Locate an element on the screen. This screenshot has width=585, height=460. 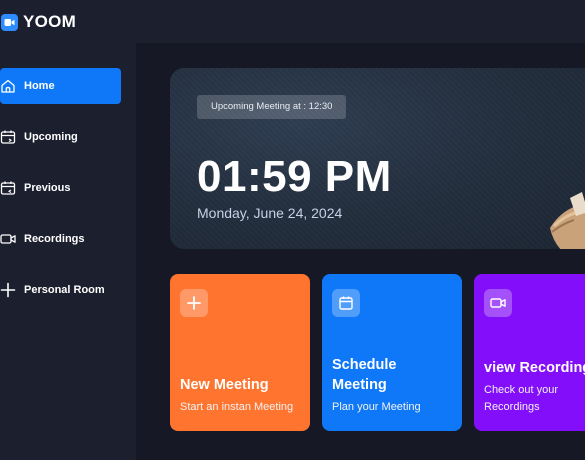
sidebar-item-previous: Previous is located at coordinates (60, 188).